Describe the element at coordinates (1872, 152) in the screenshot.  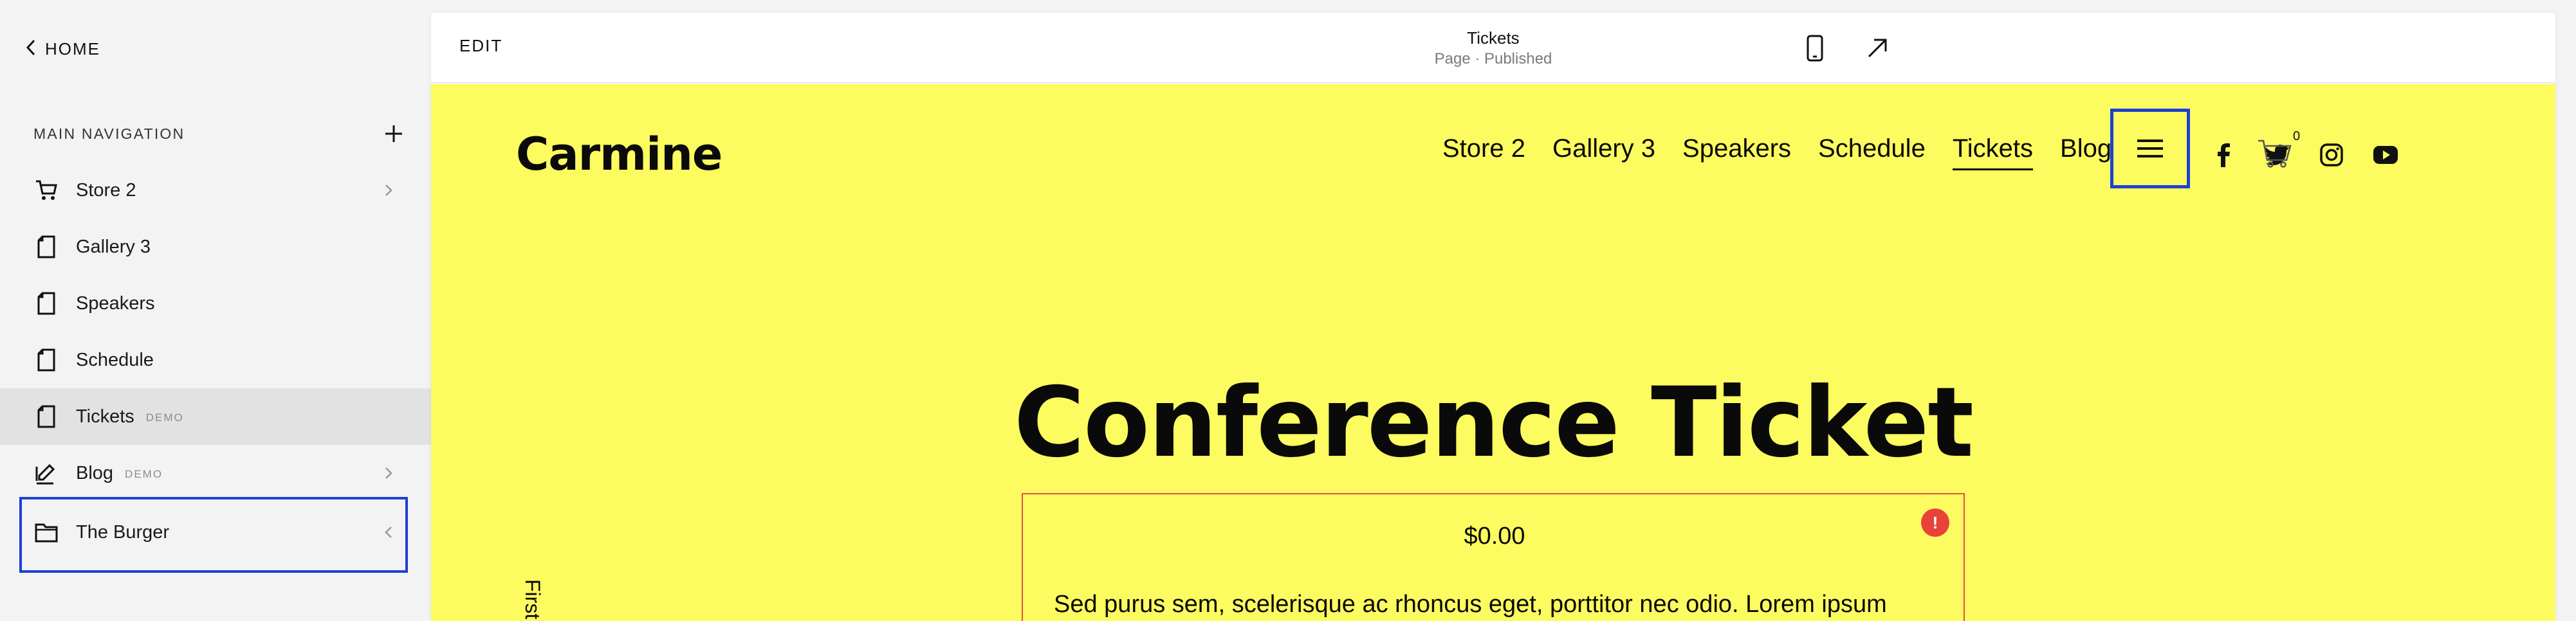
I see `site-nav-schedule: Schedule` at that location.